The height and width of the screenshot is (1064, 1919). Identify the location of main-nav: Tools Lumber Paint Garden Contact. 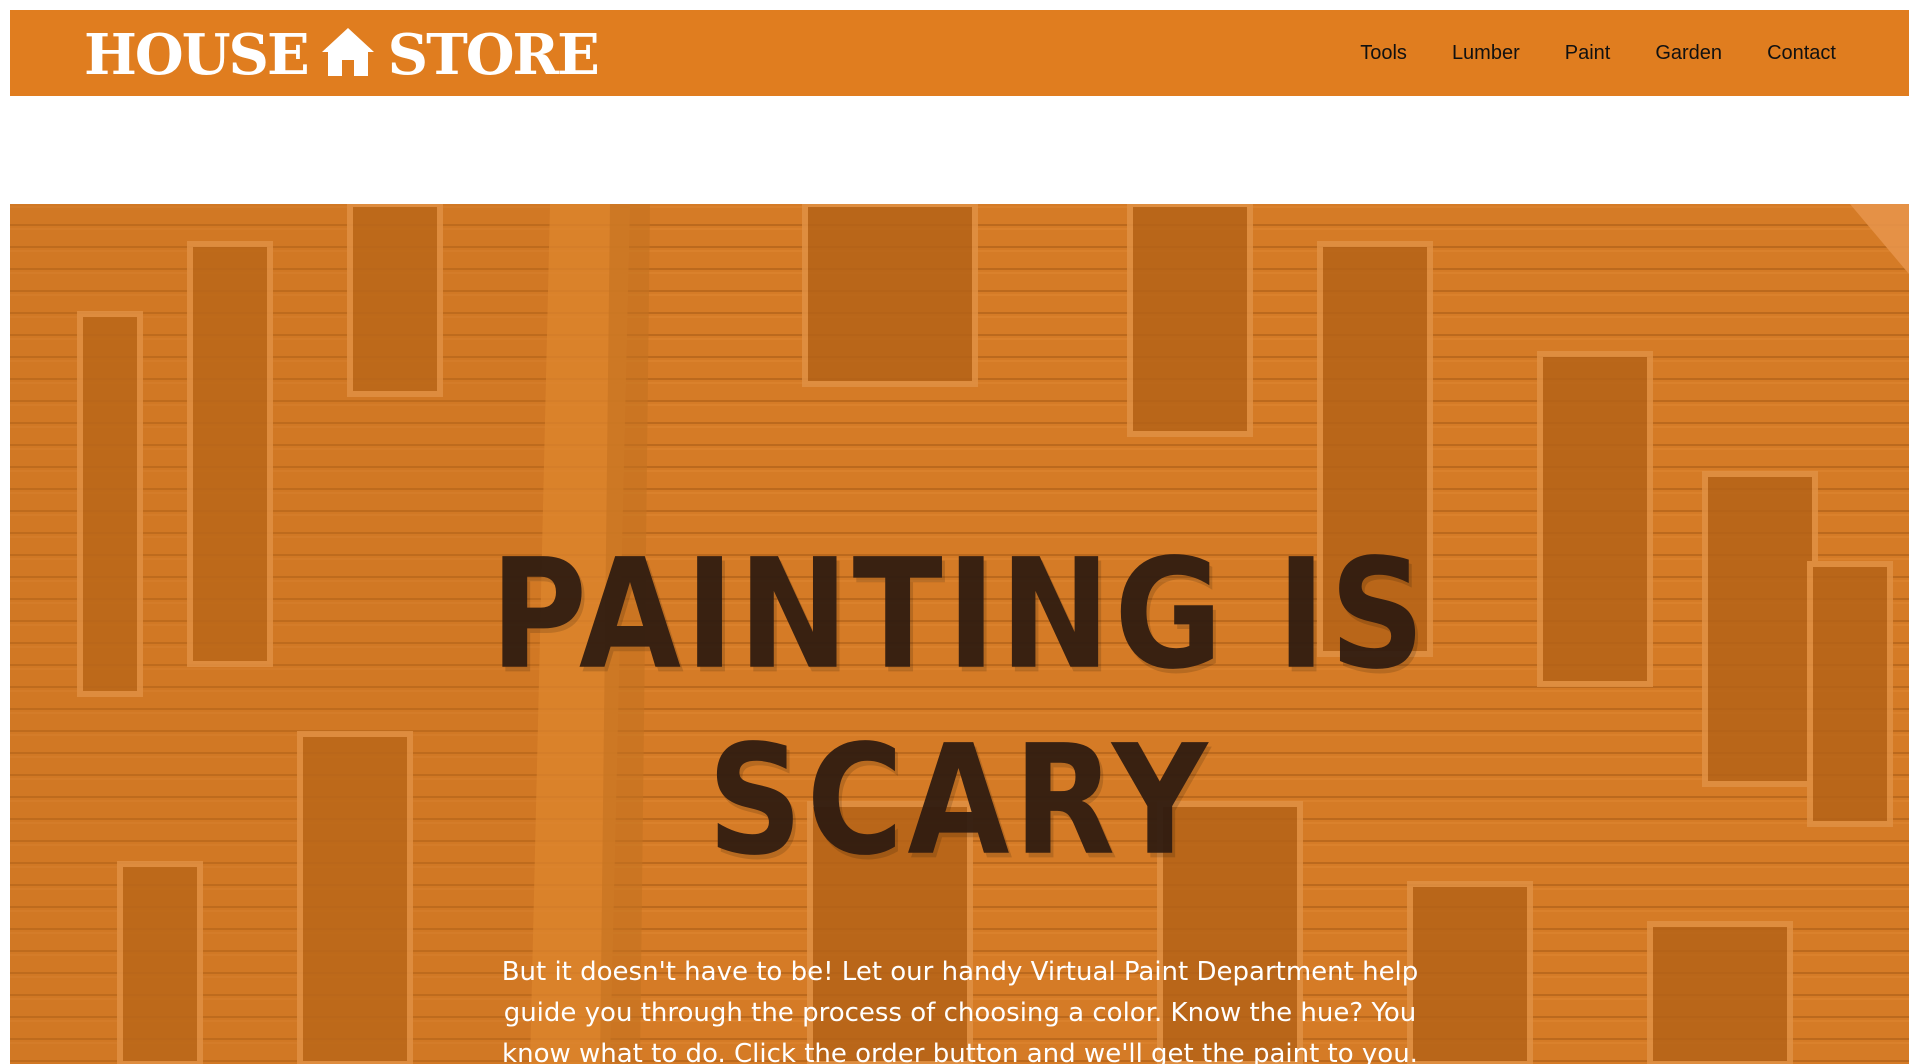
(1575, 53).